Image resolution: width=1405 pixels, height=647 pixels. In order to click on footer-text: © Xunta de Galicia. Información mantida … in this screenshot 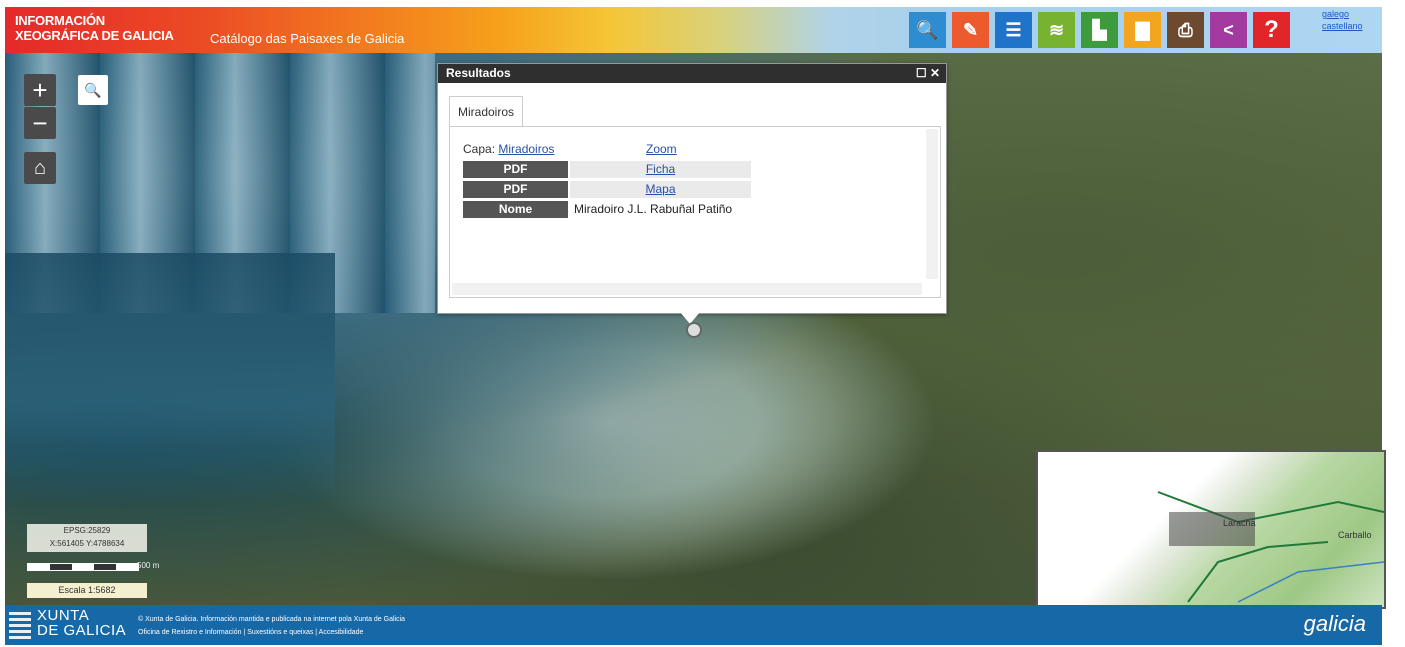, I will do `click(271, 626)`.